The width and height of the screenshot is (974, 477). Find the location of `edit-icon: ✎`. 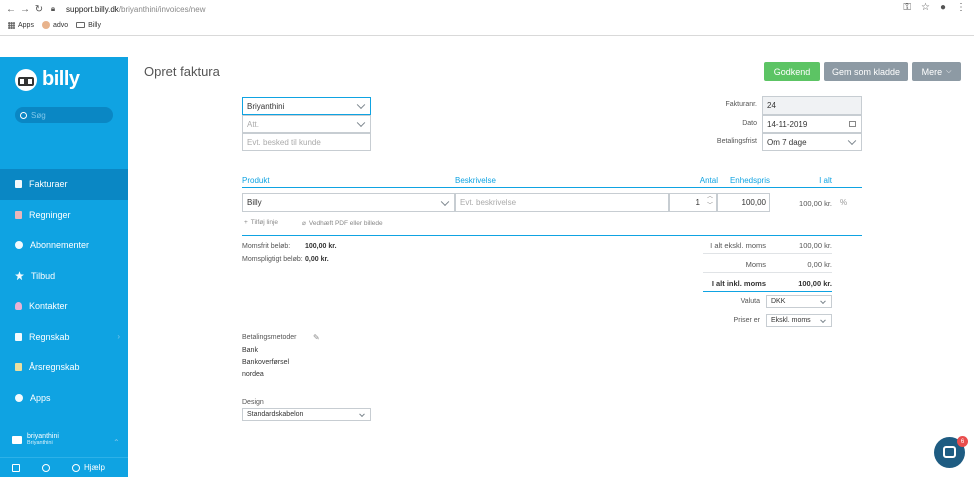

edit-icon: ✎ is located at coordinates (316, 337).